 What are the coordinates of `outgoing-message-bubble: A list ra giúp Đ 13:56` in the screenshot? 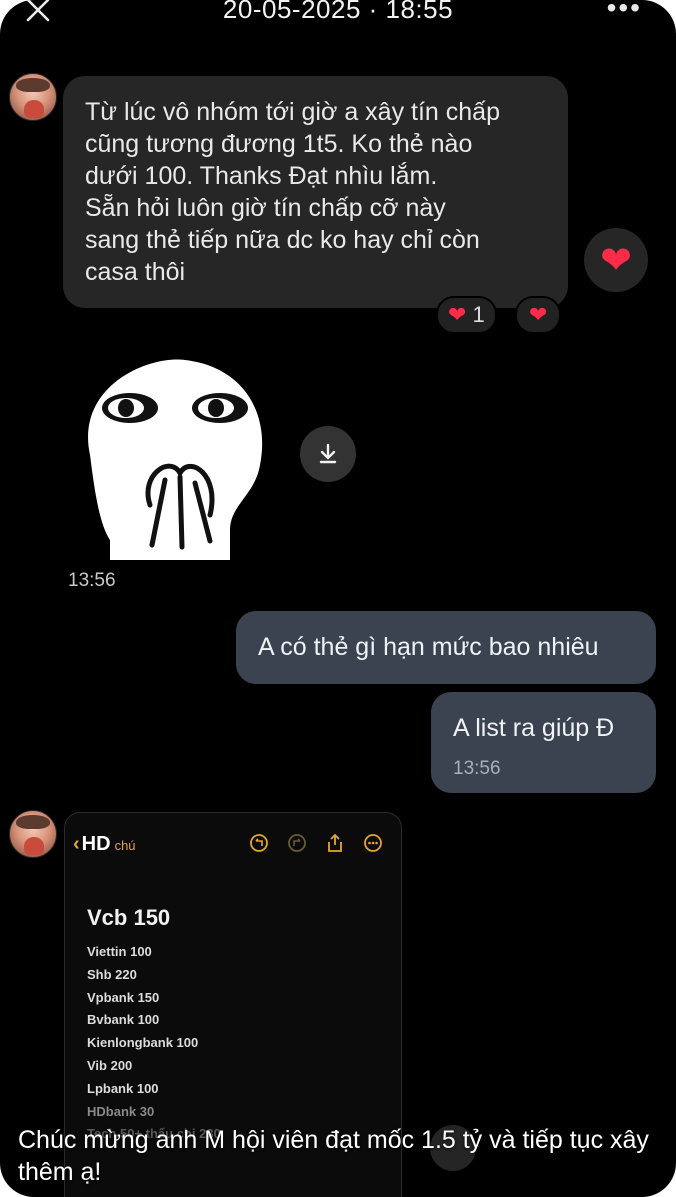 It's located at (543, 742).